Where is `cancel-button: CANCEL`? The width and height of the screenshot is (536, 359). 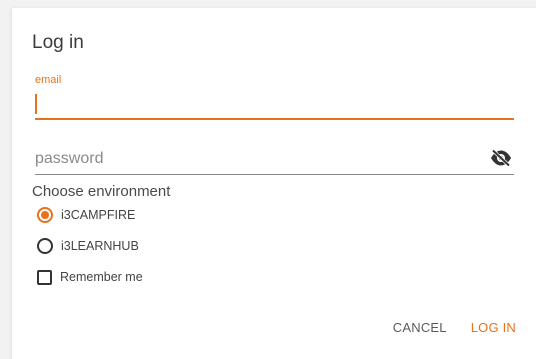
cancel-button: CANCEL is located at coordinates (420, 327).